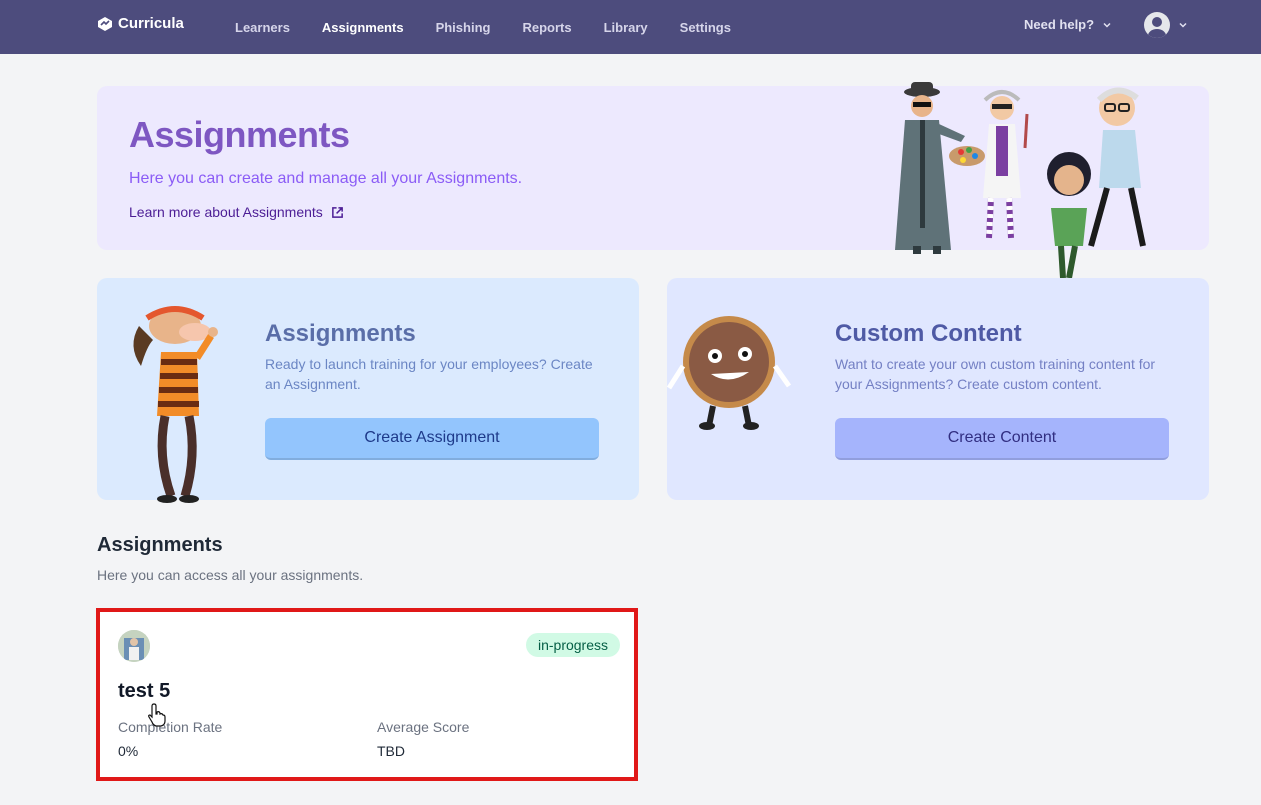  What do you see at coordinates (134, 646) in the screenshot?
I see `assignment-thumbnail-icon` at bounding box center [134, 646].